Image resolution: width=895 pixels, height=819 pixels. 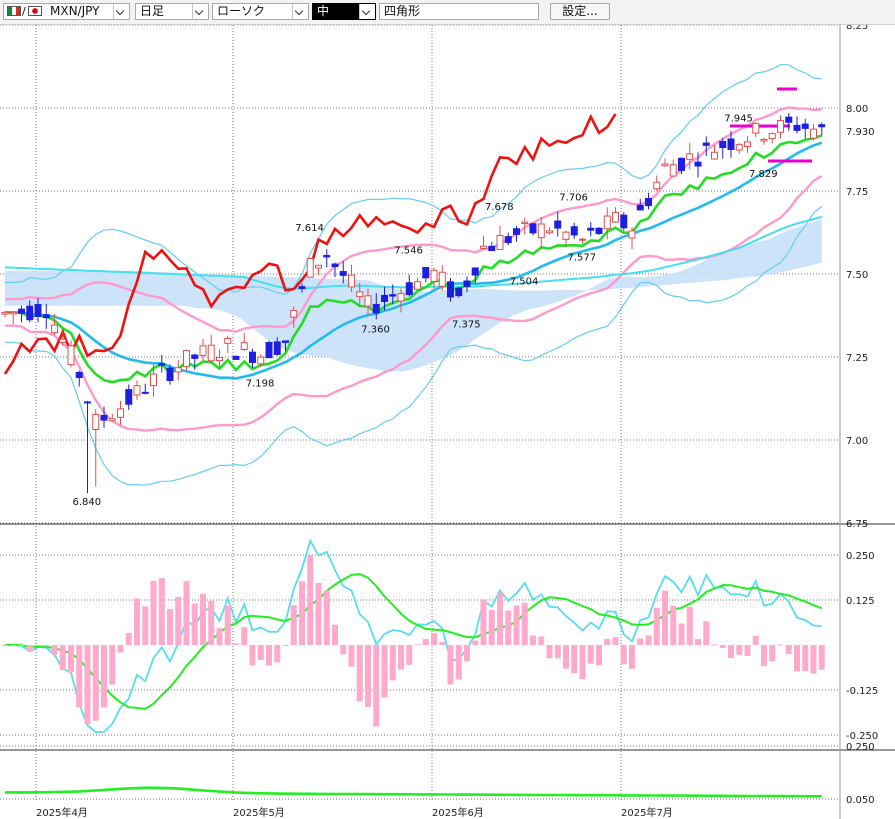 I want to click on period-text: 日足, so click(x=152, y=11).